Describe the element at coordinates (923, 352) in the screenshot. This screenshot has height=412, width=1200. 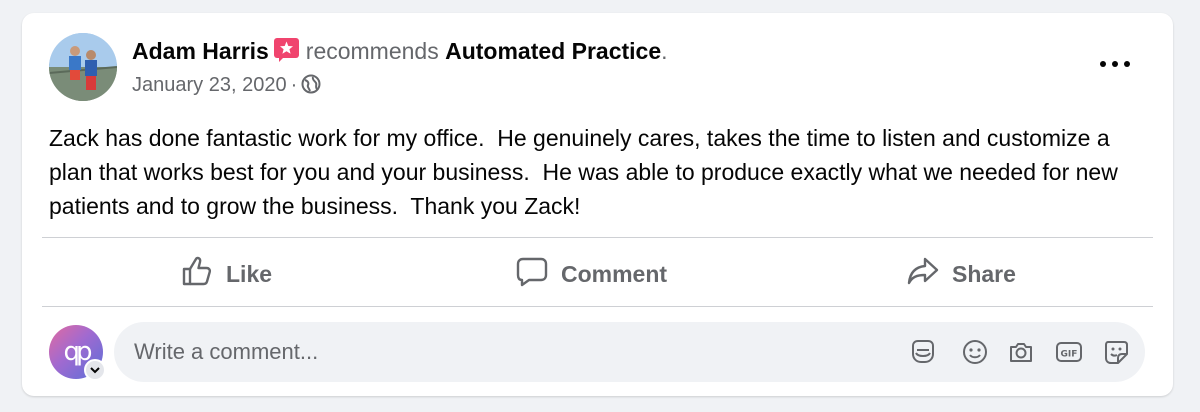
I see `sticker-bubble-icon` at that location.